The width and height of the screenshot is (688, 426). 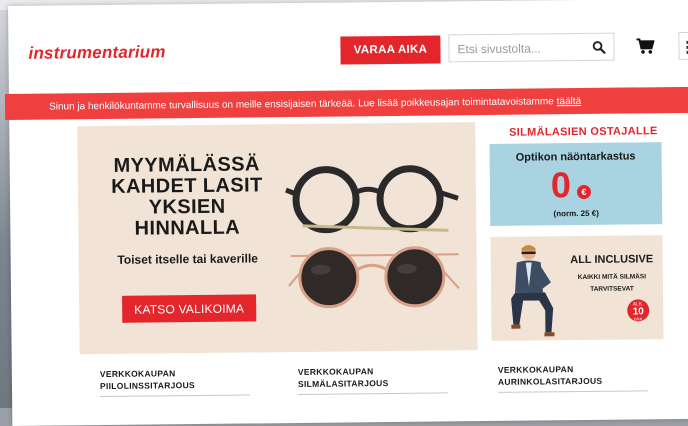 What do you see at coordinates (599, 47) in the screenshot?
I see `search-icon` at bounding box center [599, 47].